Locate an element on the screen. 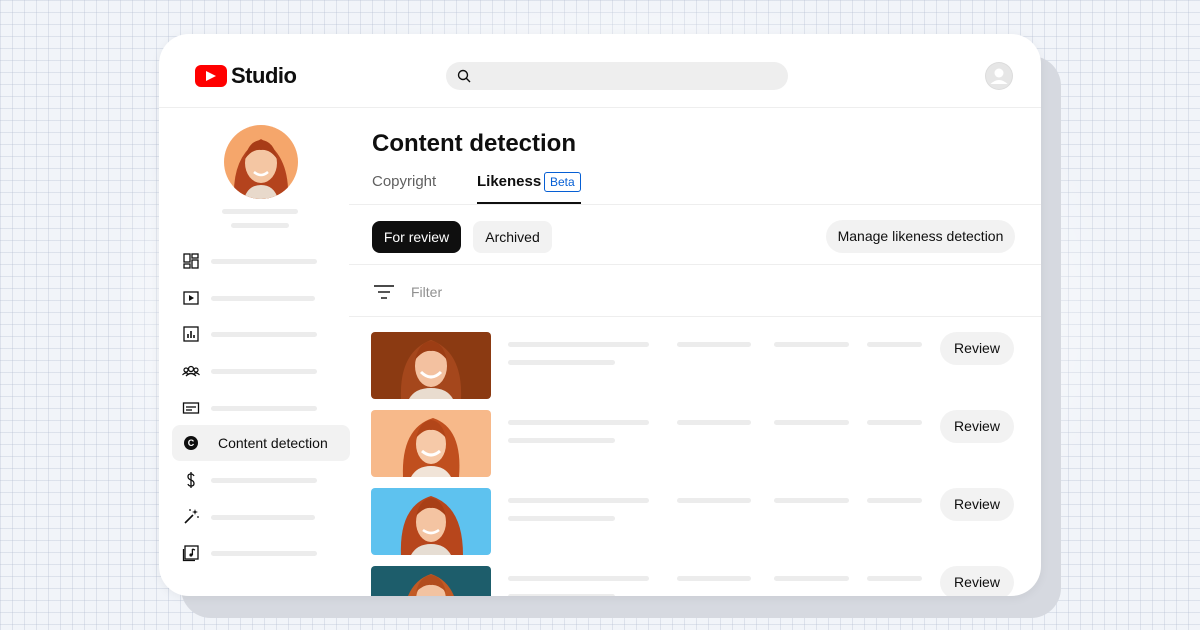  chips-divider is located at coordinates (695, 264).